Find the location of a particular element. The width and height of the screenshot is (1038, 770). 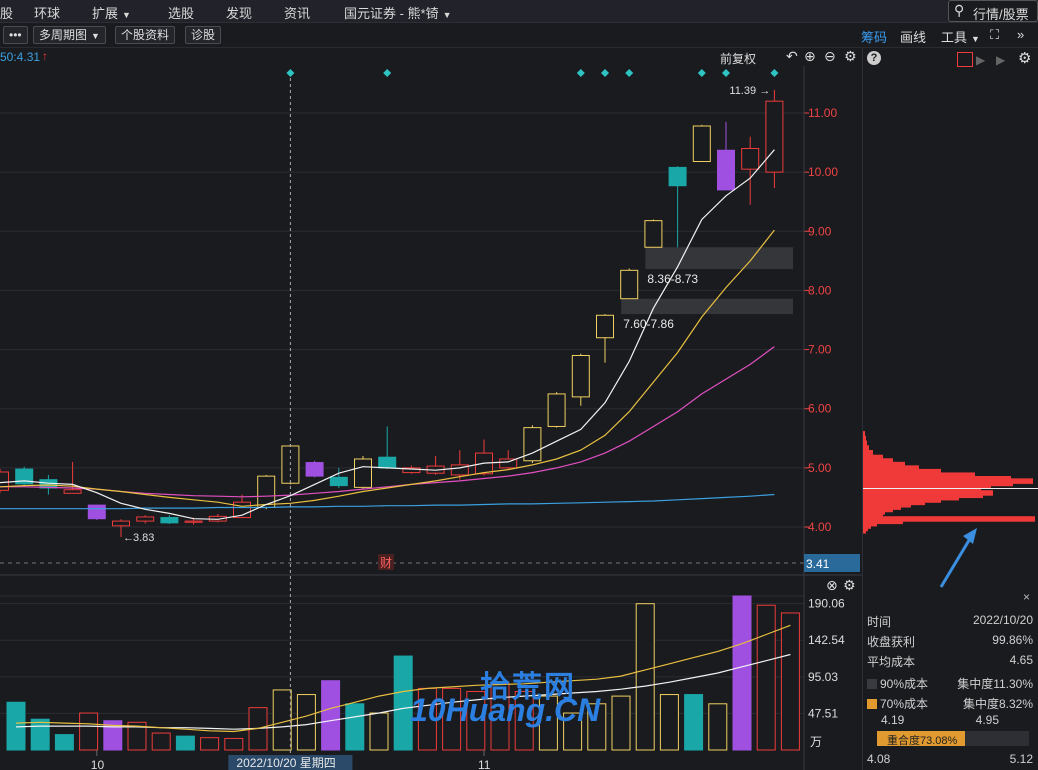

price-tick-label: 5.00 is located at coordinates (820, 468).